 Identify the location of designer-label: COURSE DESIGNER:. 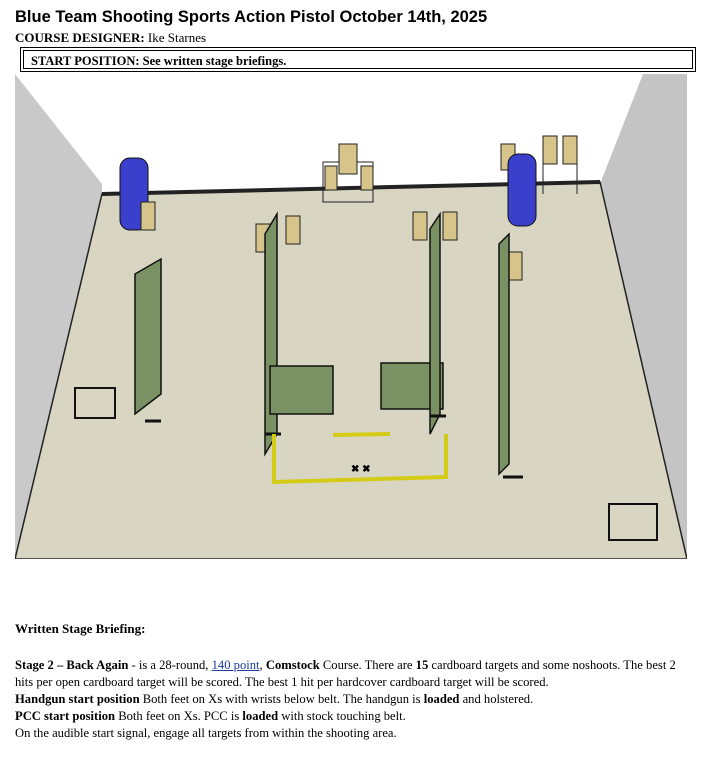
(80, 37).